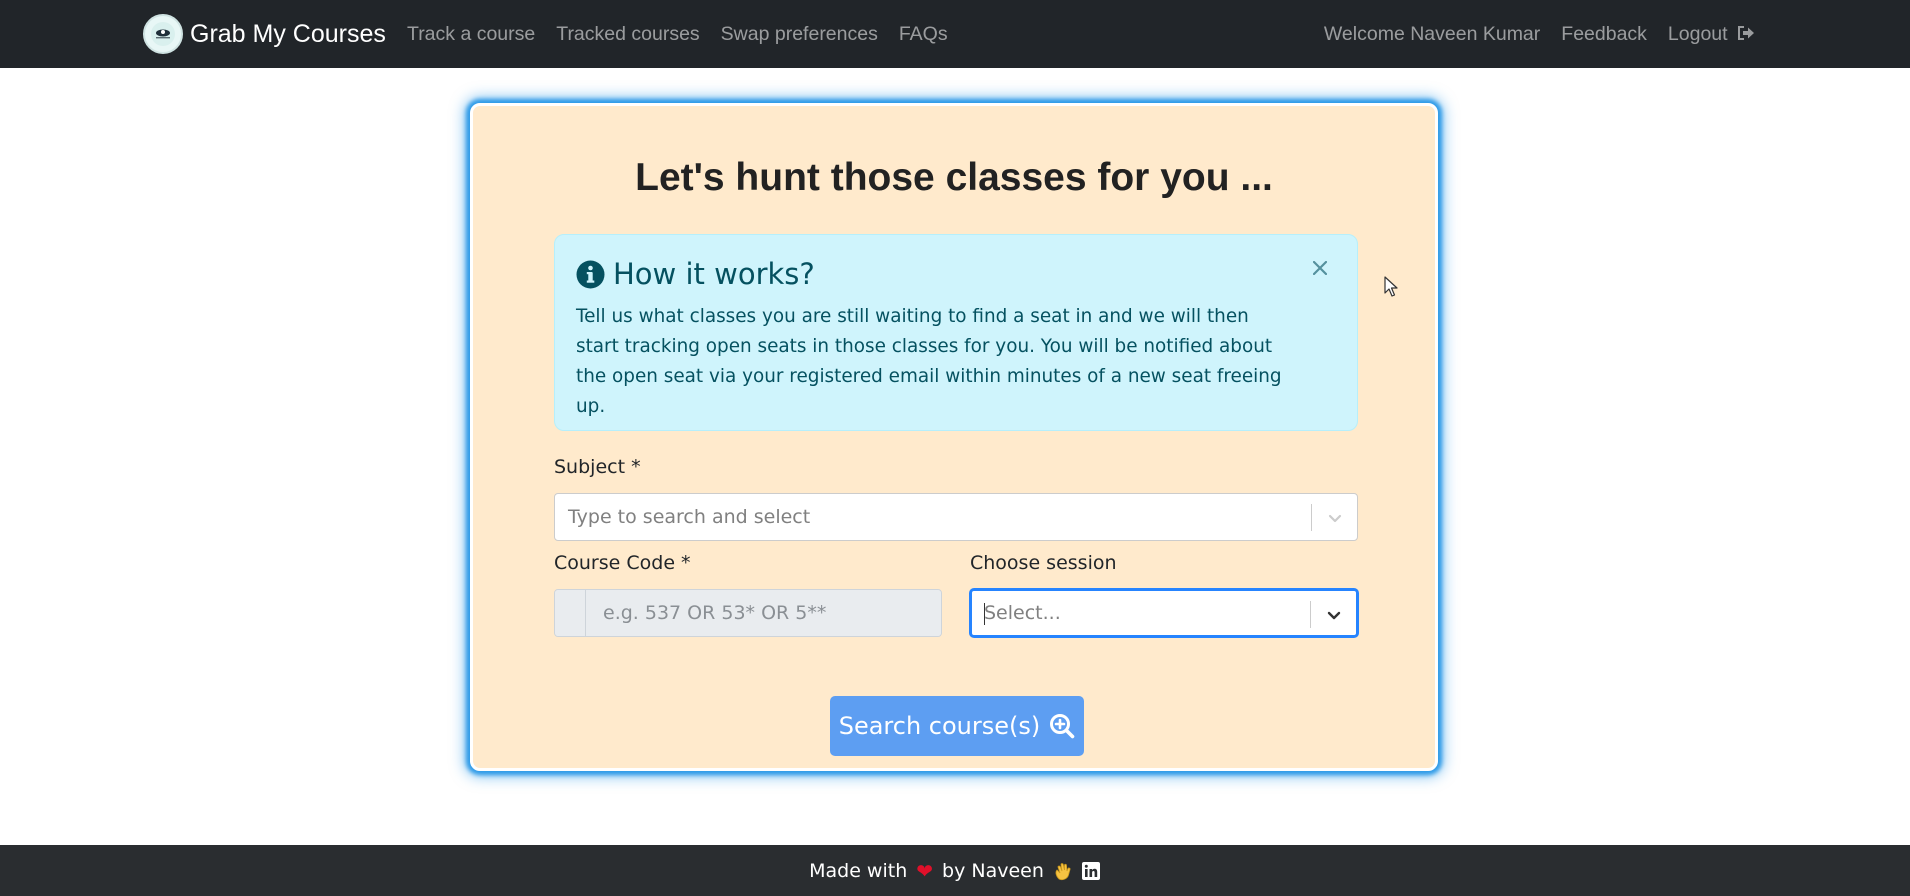  Describe the element at coordinates (471, 34) in the screenshot. I see `nav-track-a-course: Track a course` at that location.